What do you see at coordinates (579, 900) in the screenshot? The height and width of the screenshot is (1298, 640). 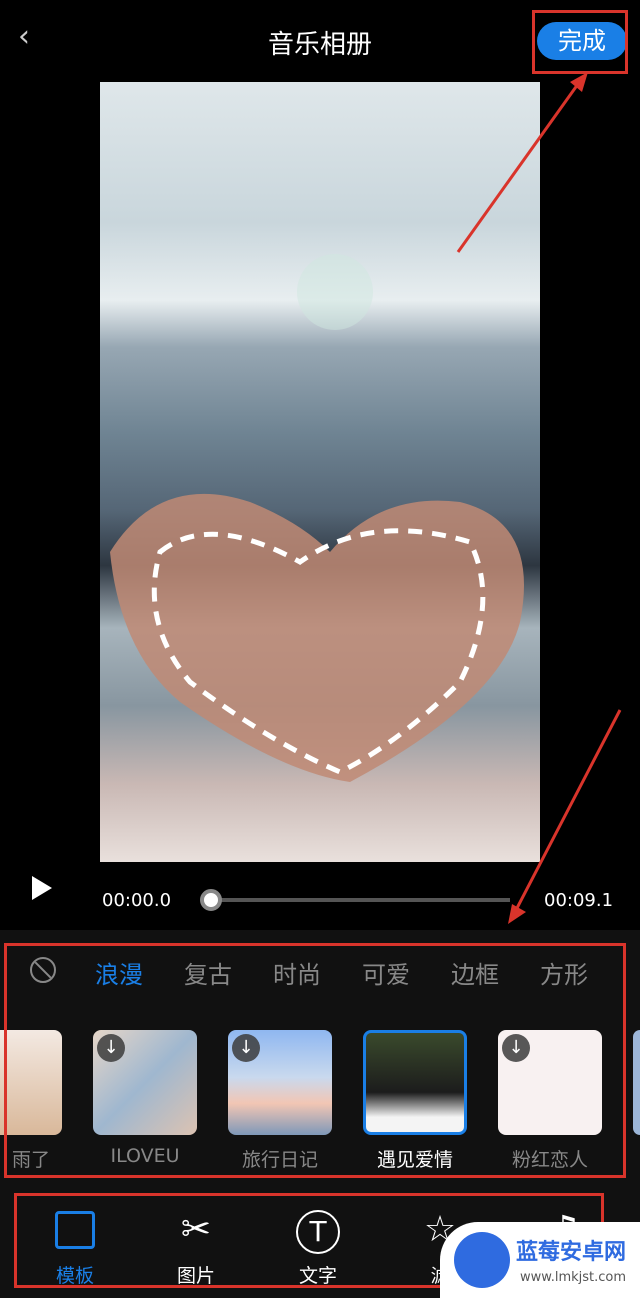 I see `total-time: 00:09.1` at bounding box center [579, 900].